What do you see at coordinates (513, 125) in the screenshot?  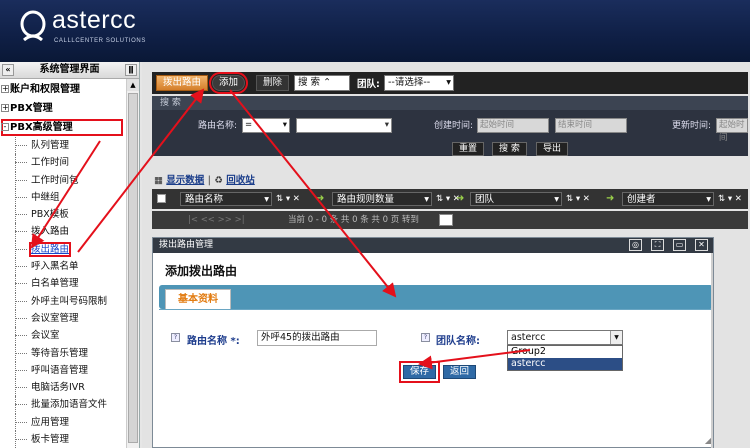 I see `created-from-input: 起始时间` at bounding box center [513, 125].